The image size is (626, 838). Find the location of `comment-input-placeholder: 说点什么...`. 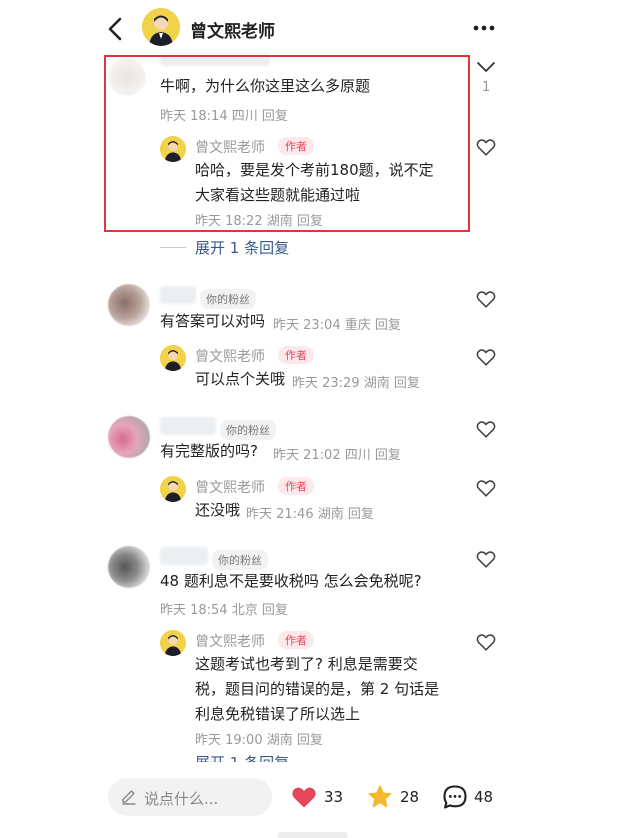

comment-input-placeholder: 说点什么... is located at coordinates (181, 799).